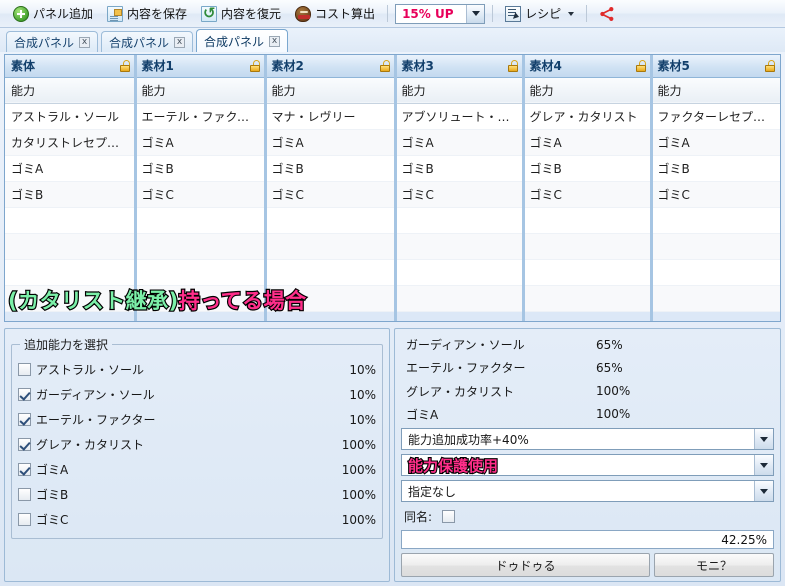 This screenshot has height=586, width=785. What do you see at coordinates (330, 66) in the screenshot?
I see `column-header-material-2: 素材2` at bounding box center [330, 66].